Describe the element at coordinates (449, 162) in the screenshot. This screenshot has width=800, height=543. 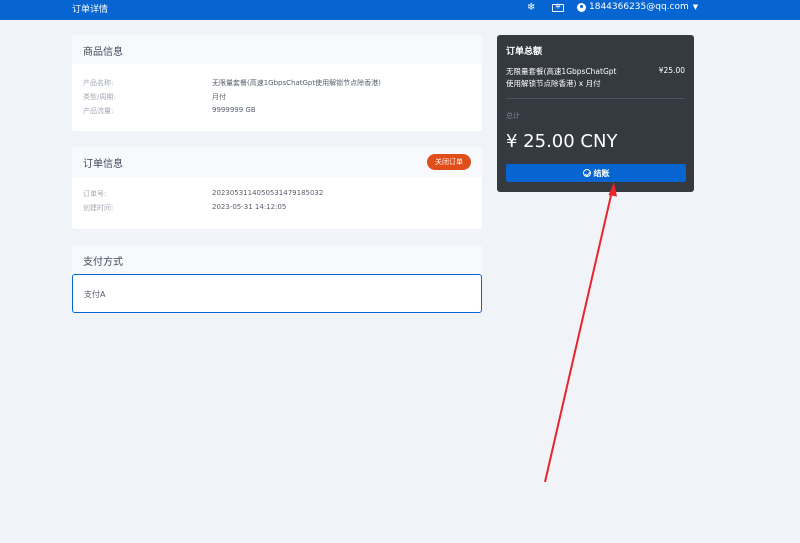
I see `close-order-button: 关闭订单` at that location.